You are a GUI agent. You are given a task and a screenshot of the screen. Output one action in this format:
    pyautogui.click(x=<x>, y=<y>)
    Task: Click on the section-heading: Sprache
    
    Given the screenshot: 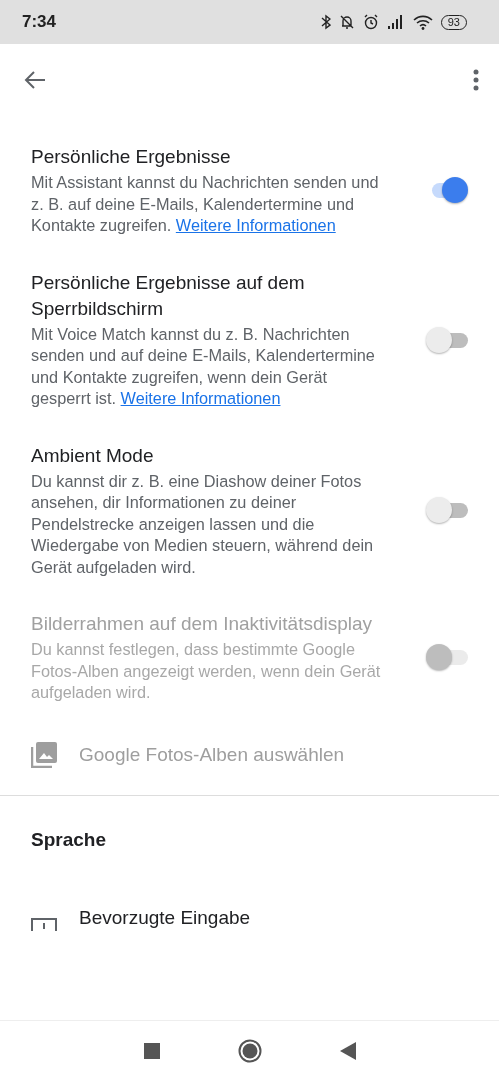 What is the action you would take?
    pyautogui.click(x=68, y=839)
    